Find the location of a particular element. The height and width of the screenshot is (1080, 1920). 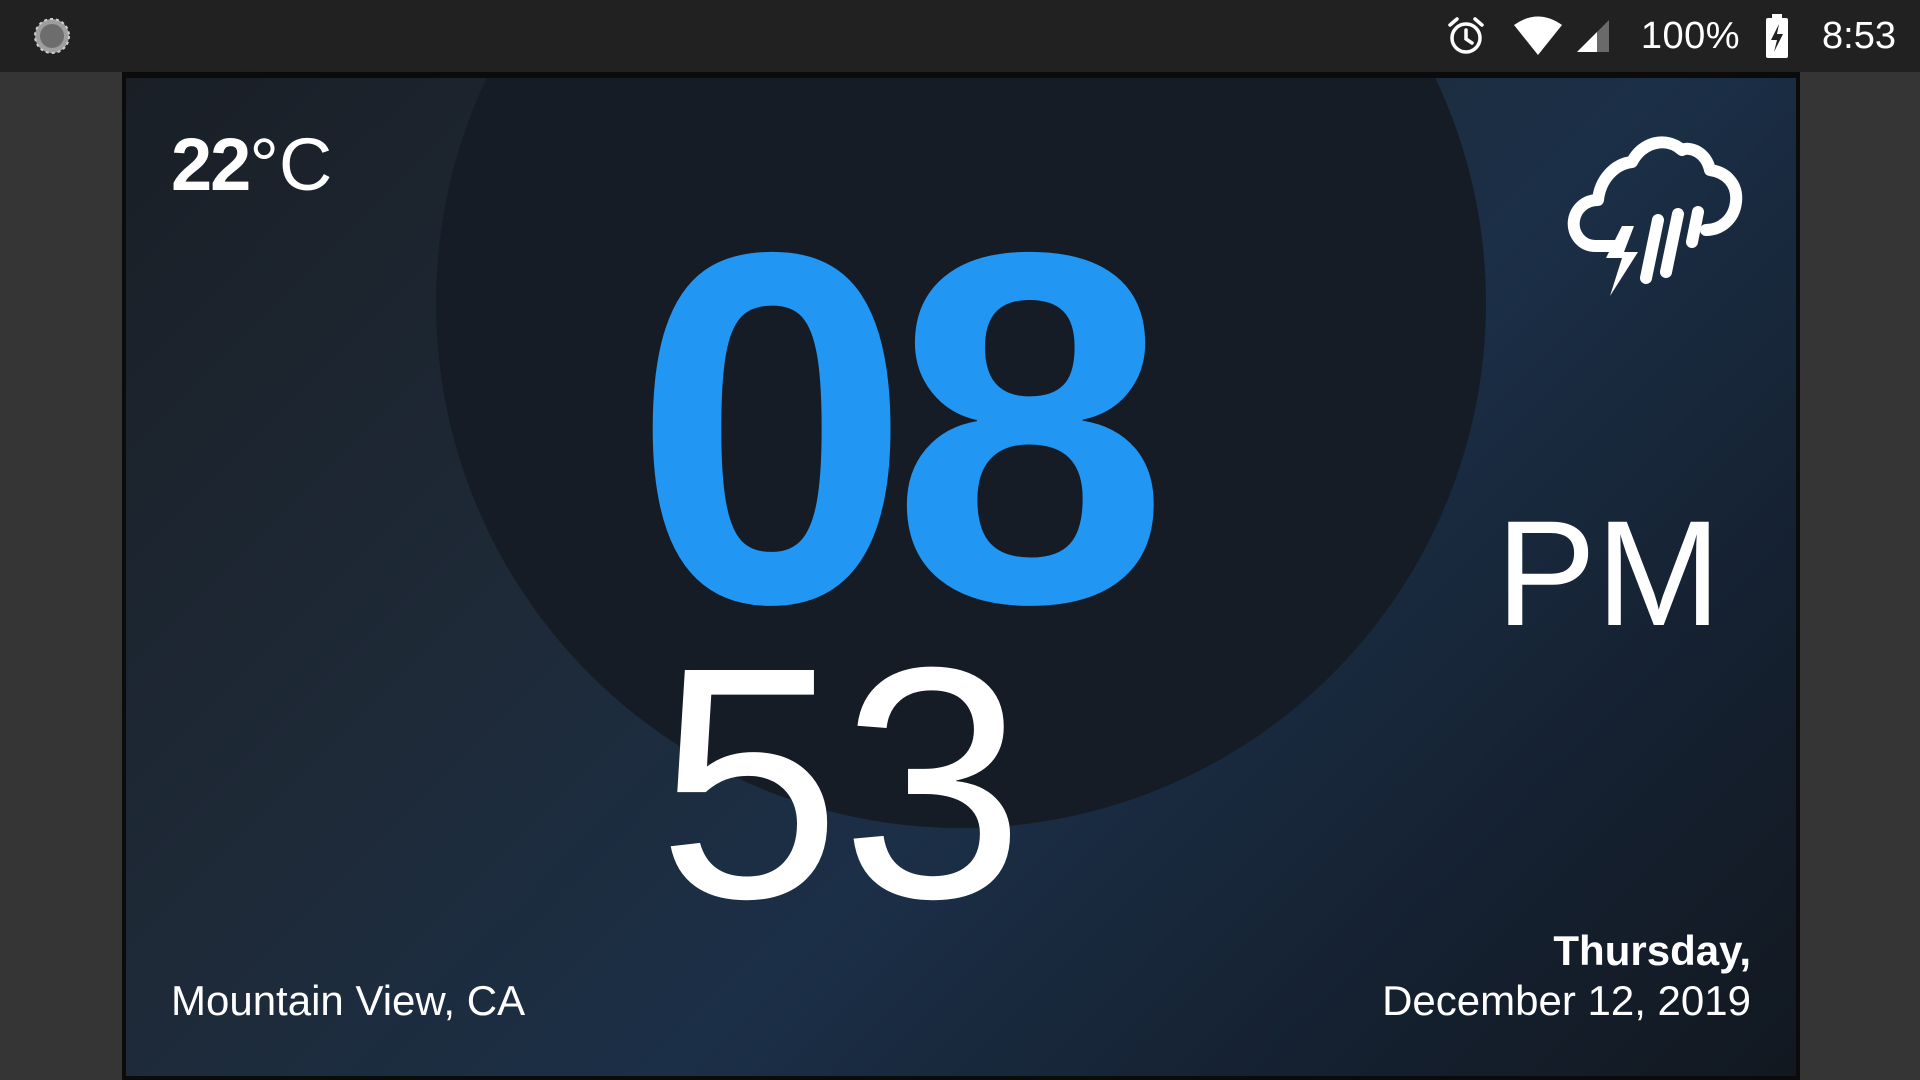

status-time: 8:53 is located at coordinates (1859, 35).